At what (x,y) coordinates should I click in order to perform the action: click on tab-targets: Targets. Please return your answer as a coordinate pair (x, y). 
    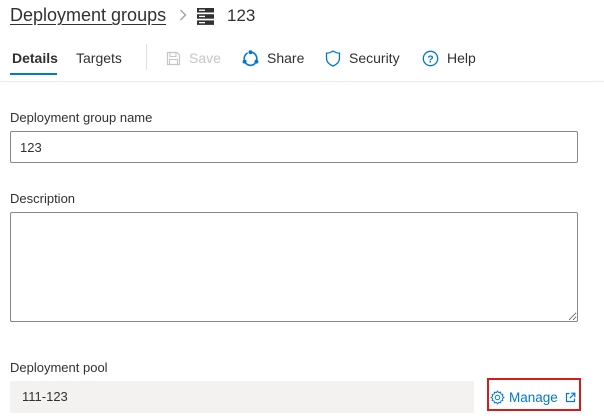
    Looking at the image, I should click on (99, 58).